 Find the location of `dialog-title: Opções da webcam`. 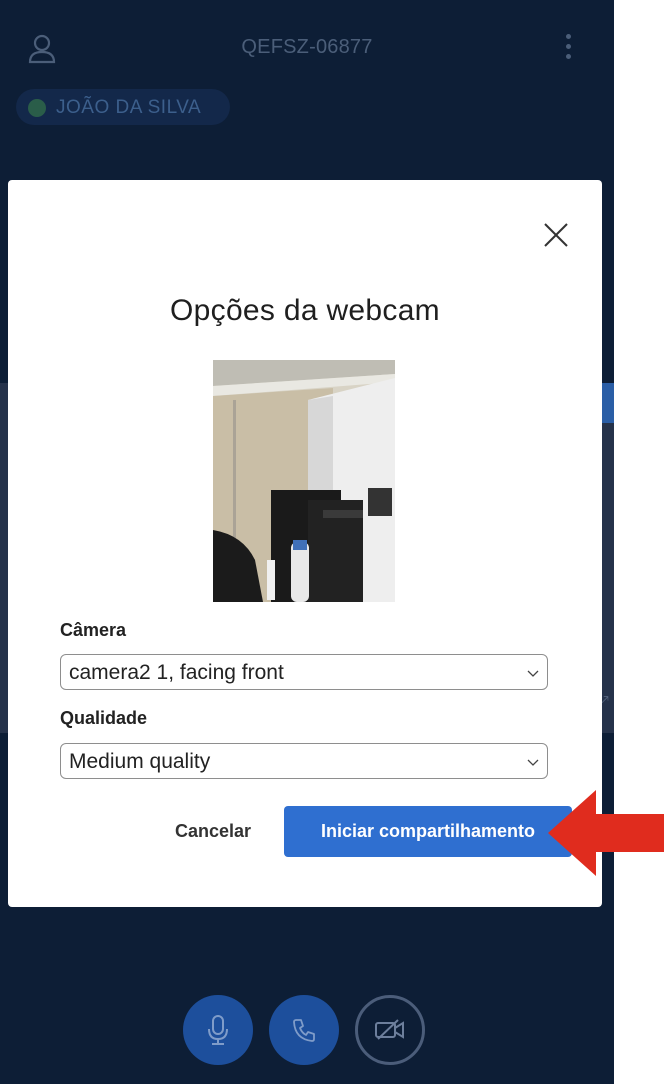

dialog-title: Opções da webcam is located at coordinates (305, 310).